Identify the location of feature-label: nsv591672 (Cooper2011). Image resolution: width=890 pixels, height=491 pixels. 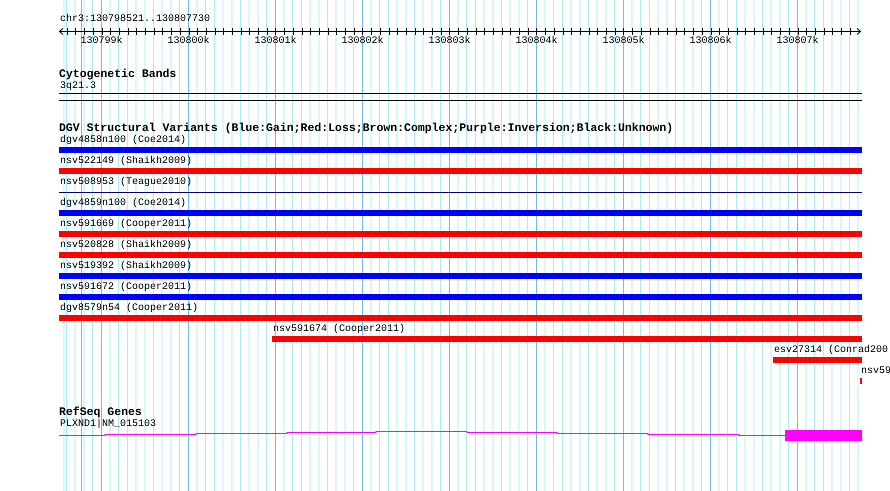
(125, 288).